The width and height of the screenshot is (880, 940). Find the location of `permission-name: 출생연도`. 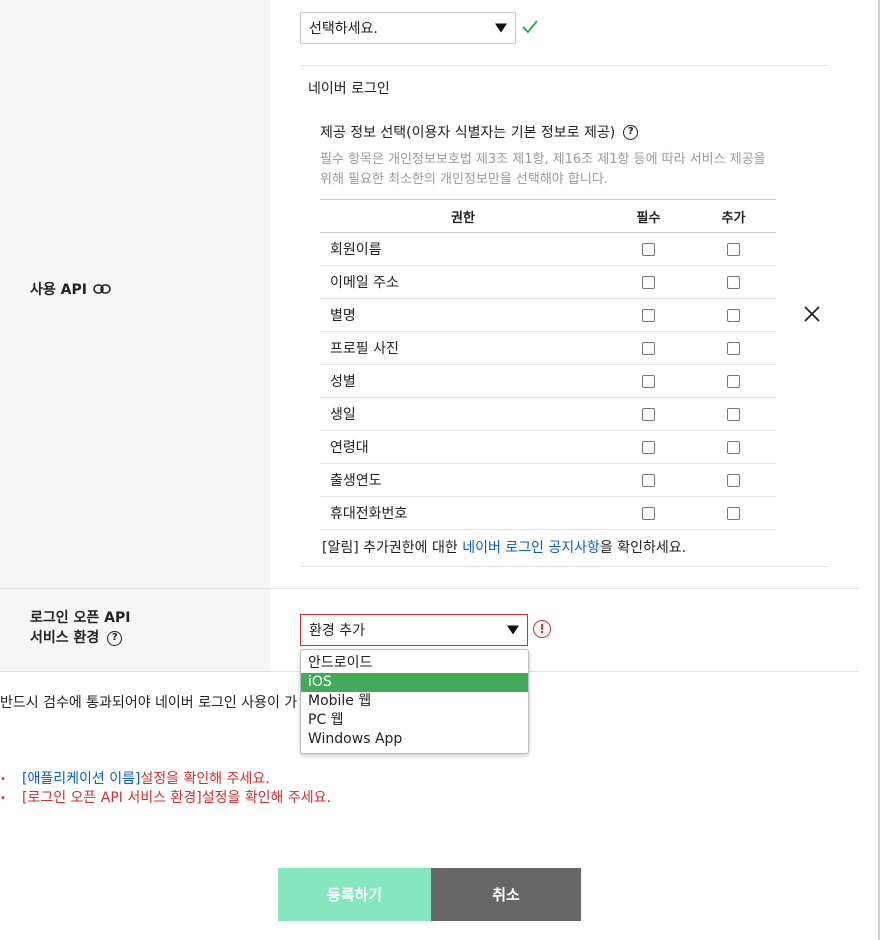

permission-name: 출생연도 is located at coordinates (463, 480).